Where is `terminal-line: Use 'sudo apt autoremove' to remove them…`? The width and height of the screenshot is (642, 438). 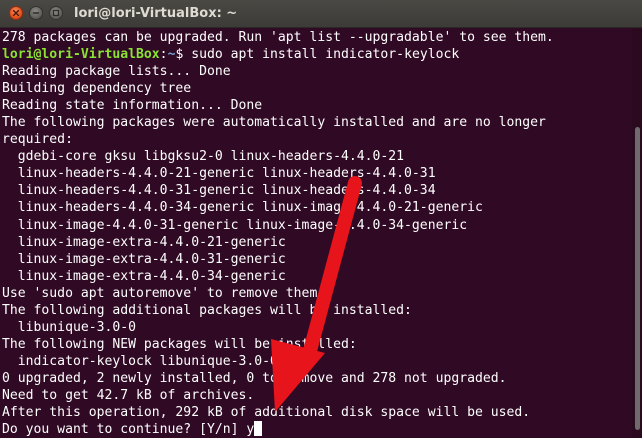
terminal-line: Use 'sudo apt autoremove' to remove them… is located at coordinates (164, 293).